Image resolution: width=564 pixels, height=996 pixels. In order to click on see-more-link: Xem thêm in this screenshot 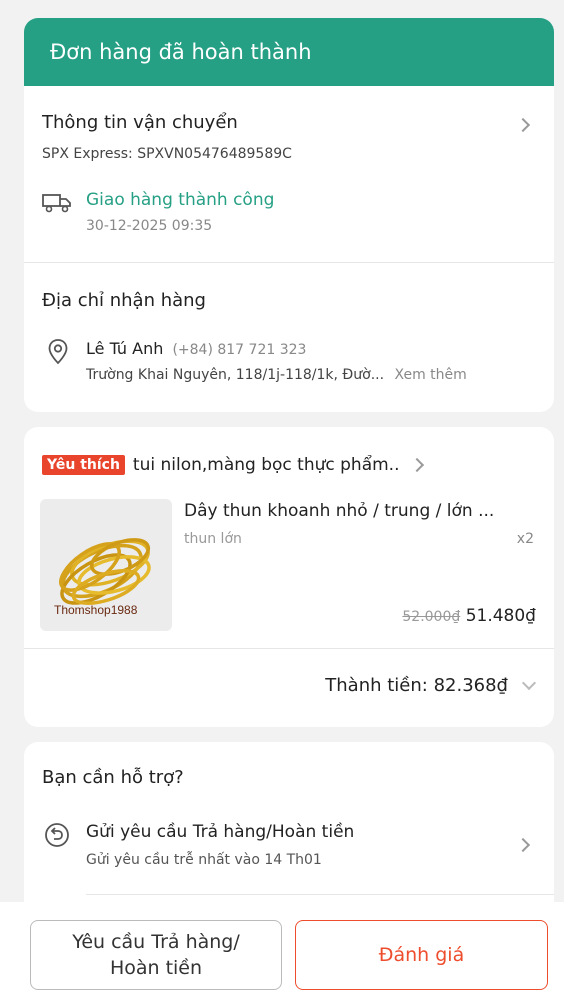, I will do `click(431, 375)`.